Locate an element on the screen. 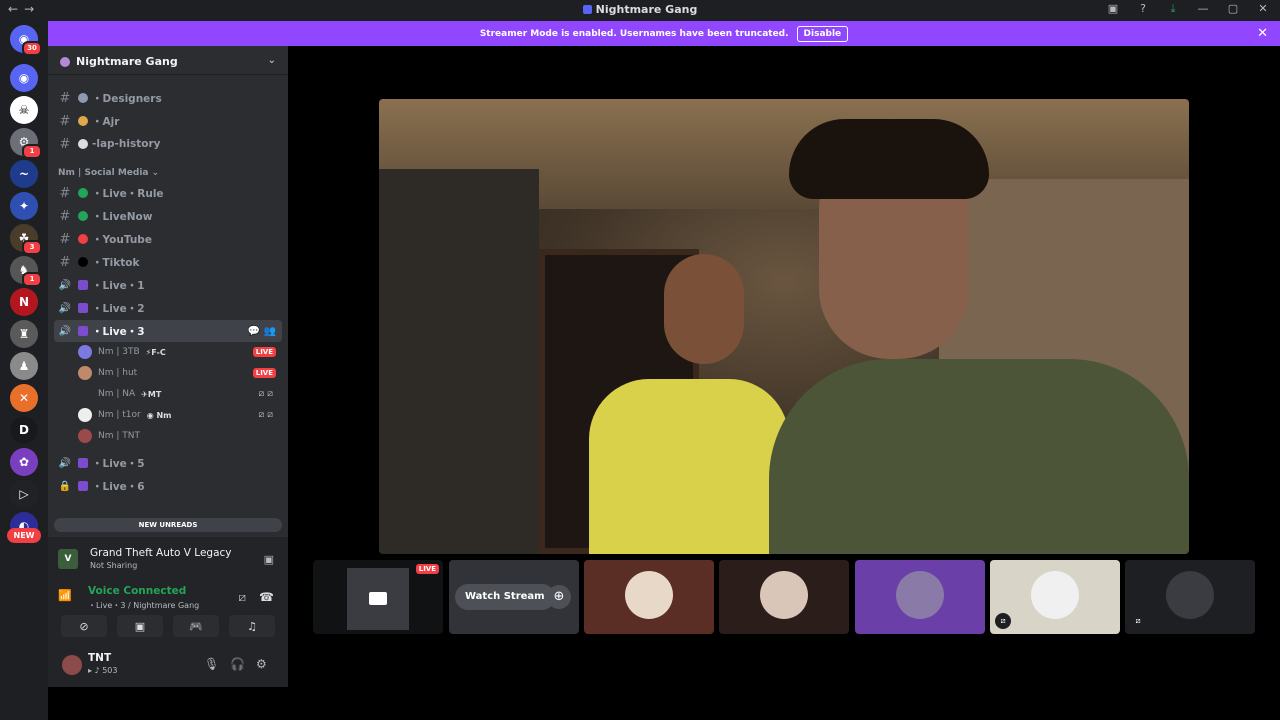 The height and width of the screenshot is (720, 1280). voice-user: Nm | hut LIVE is located at coordinates (180, 373).